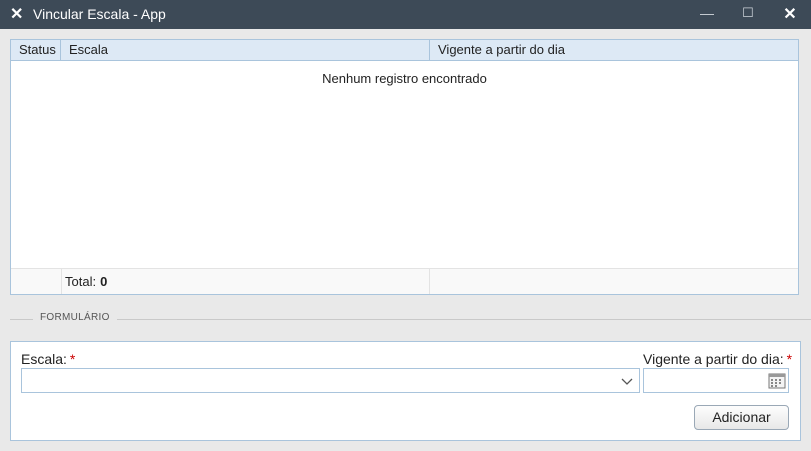  I want to click on total-label: Total:, so click(81, 281).